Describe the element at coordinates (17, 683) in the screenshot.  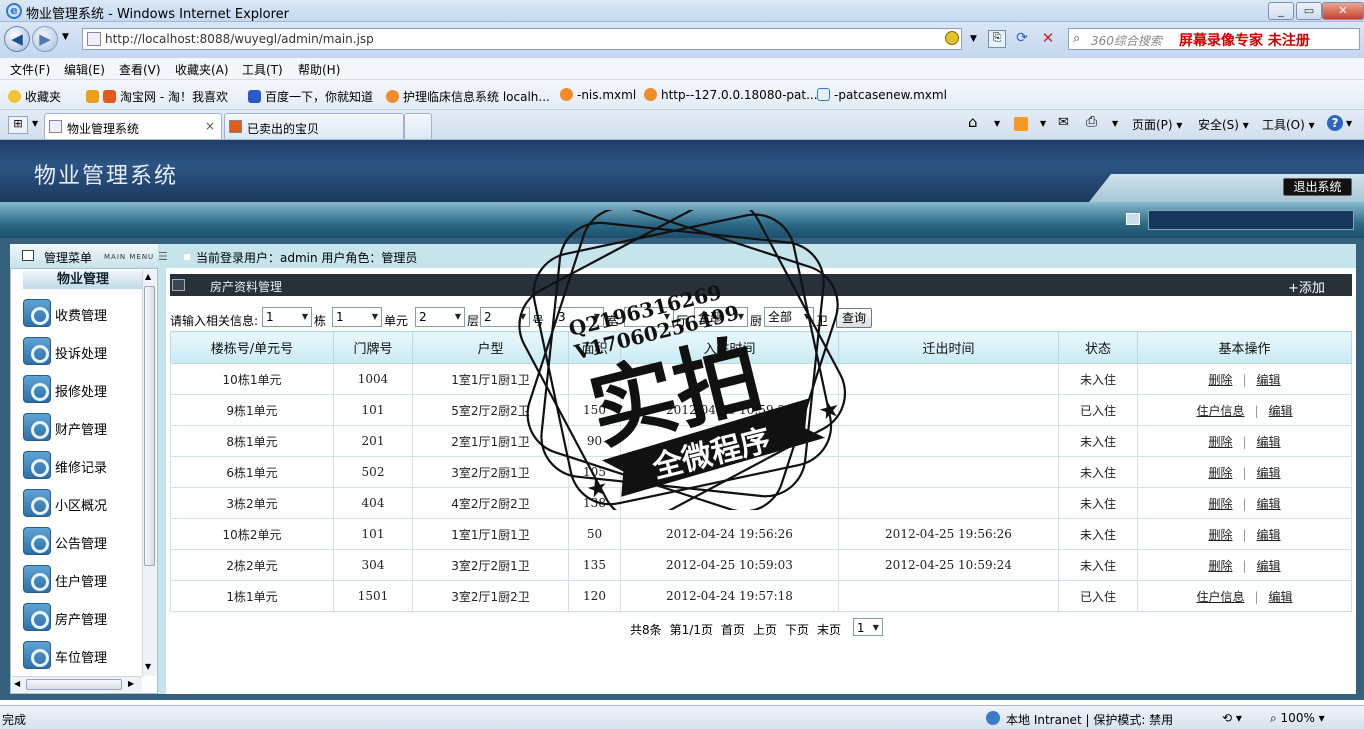
I see `scroll-left-icon: ◀` at that location.